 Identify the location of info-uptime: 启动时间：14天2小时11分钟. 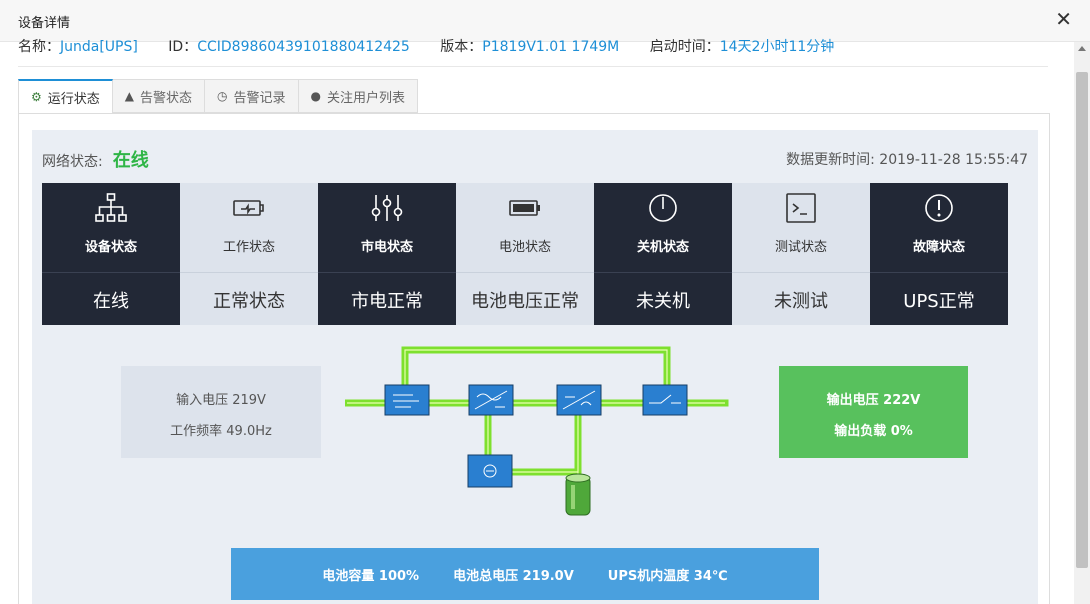
(742, 46).